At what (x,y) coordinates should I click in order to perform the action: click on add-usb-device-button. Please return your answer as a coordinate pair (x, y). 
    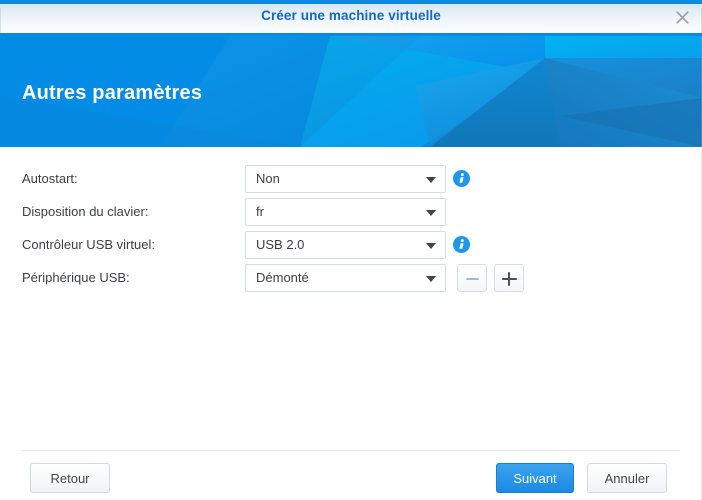
    Looking at the image, I should click on (509, 278).